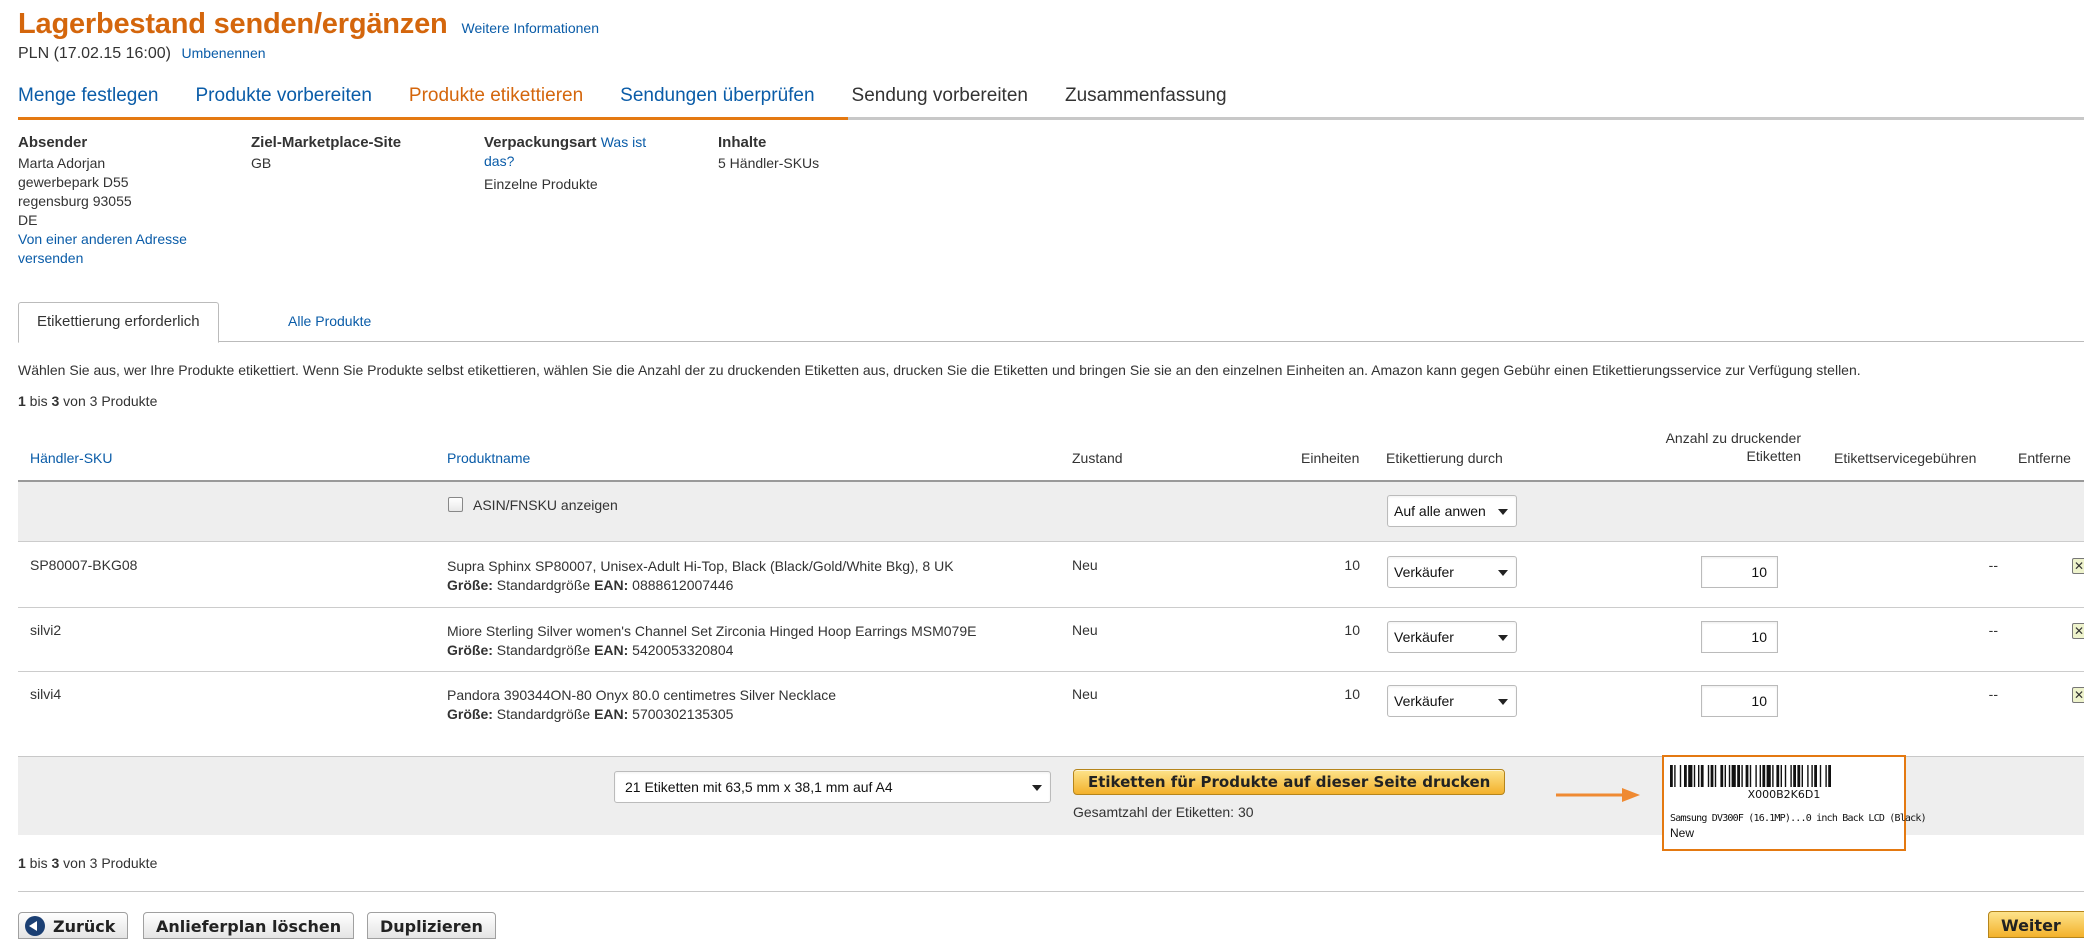 Image resolution: width=2084 pixels, height=939 pixels. I want to click on ean-value: 0888612007446, so click(681, 585).